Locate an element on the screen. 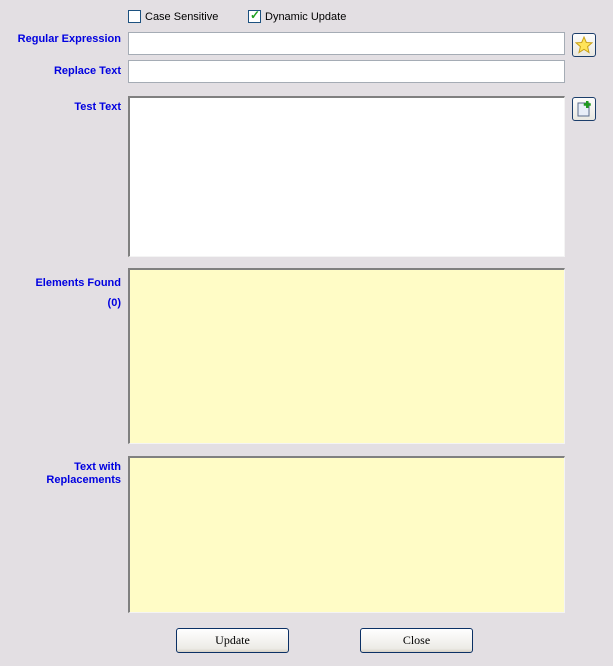 The height and width of the screenshot is (666, 613). replace-label: Replace Text is located at coordinates (87, 71).